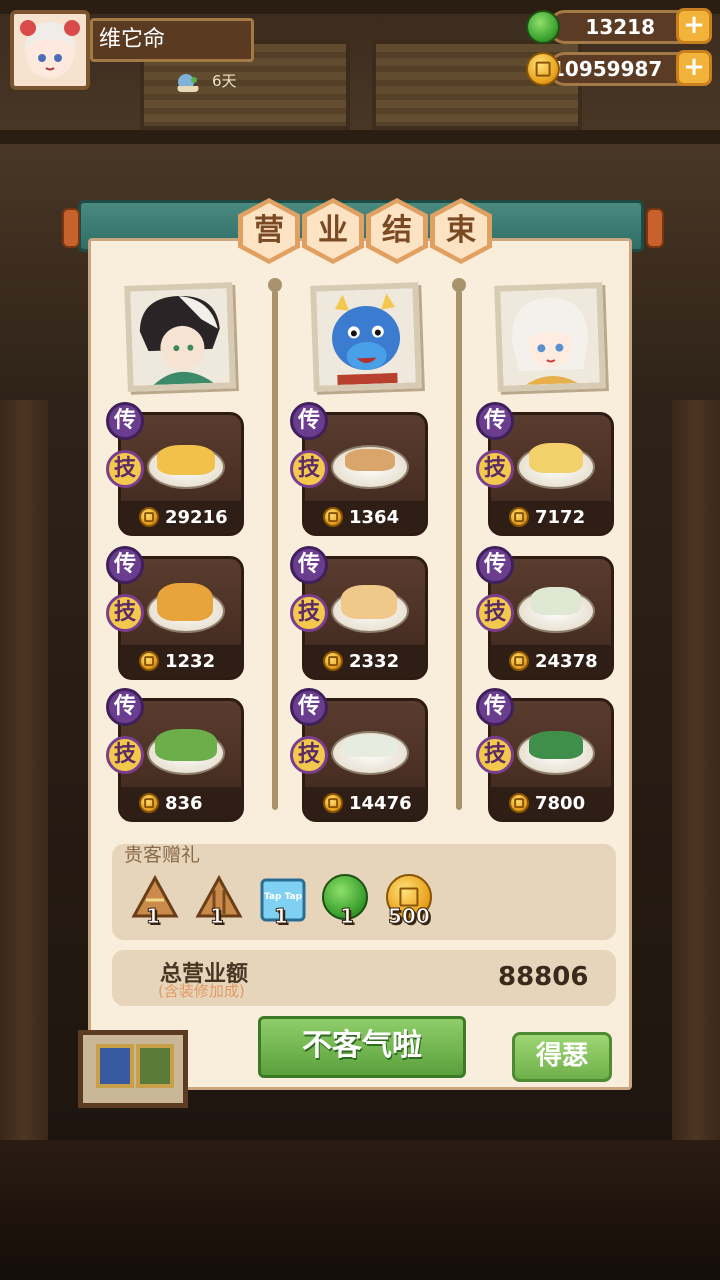  I want to click on dish-income: 14476, so click(380, 803).